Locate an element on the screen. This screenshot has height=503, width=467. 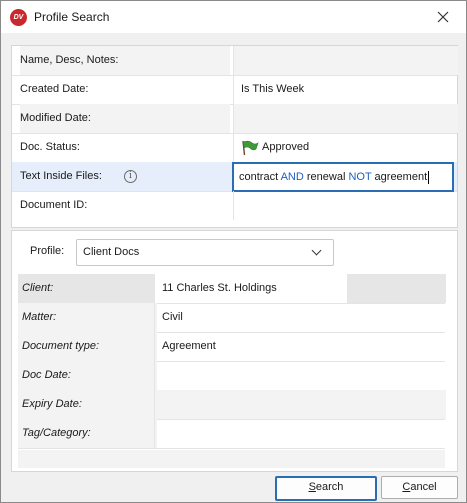
matter-value: Civil is located at coordinates (172, 317).